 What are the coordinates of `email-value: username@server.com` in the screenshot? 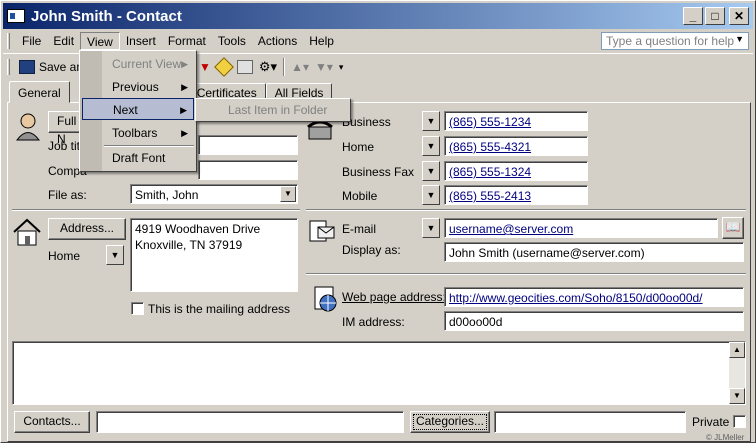 It's located at (511, 229).